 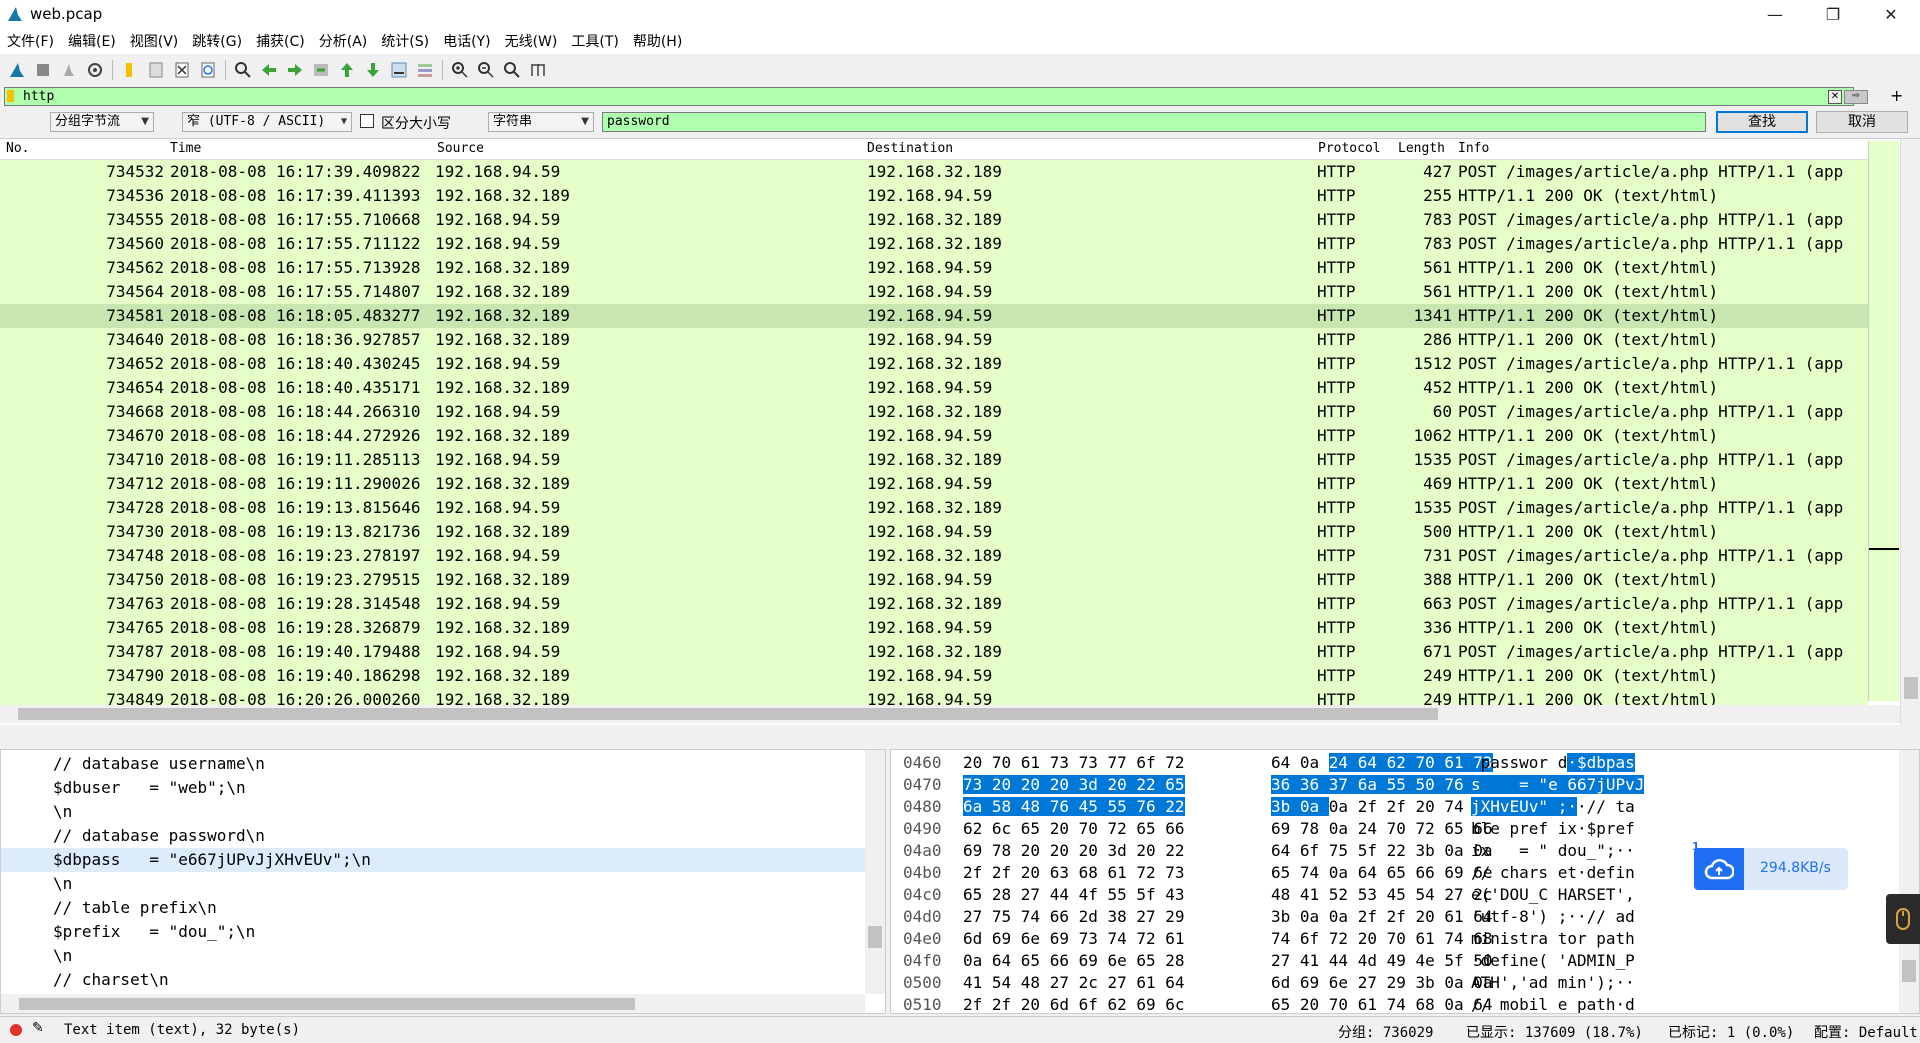 I want to click on packet-minimap, so click(x=1883, y=424).